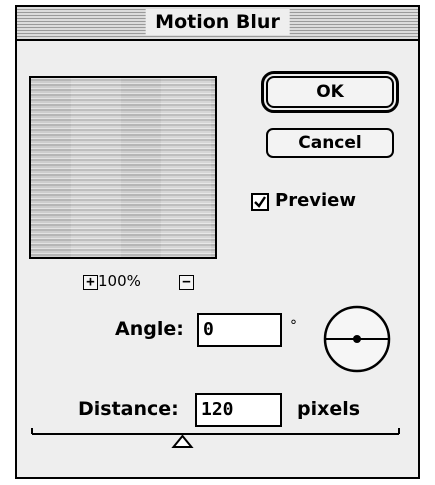 This screenshot has width=435, height=485. I want to click on angle-input: 0, so click(239, 330).